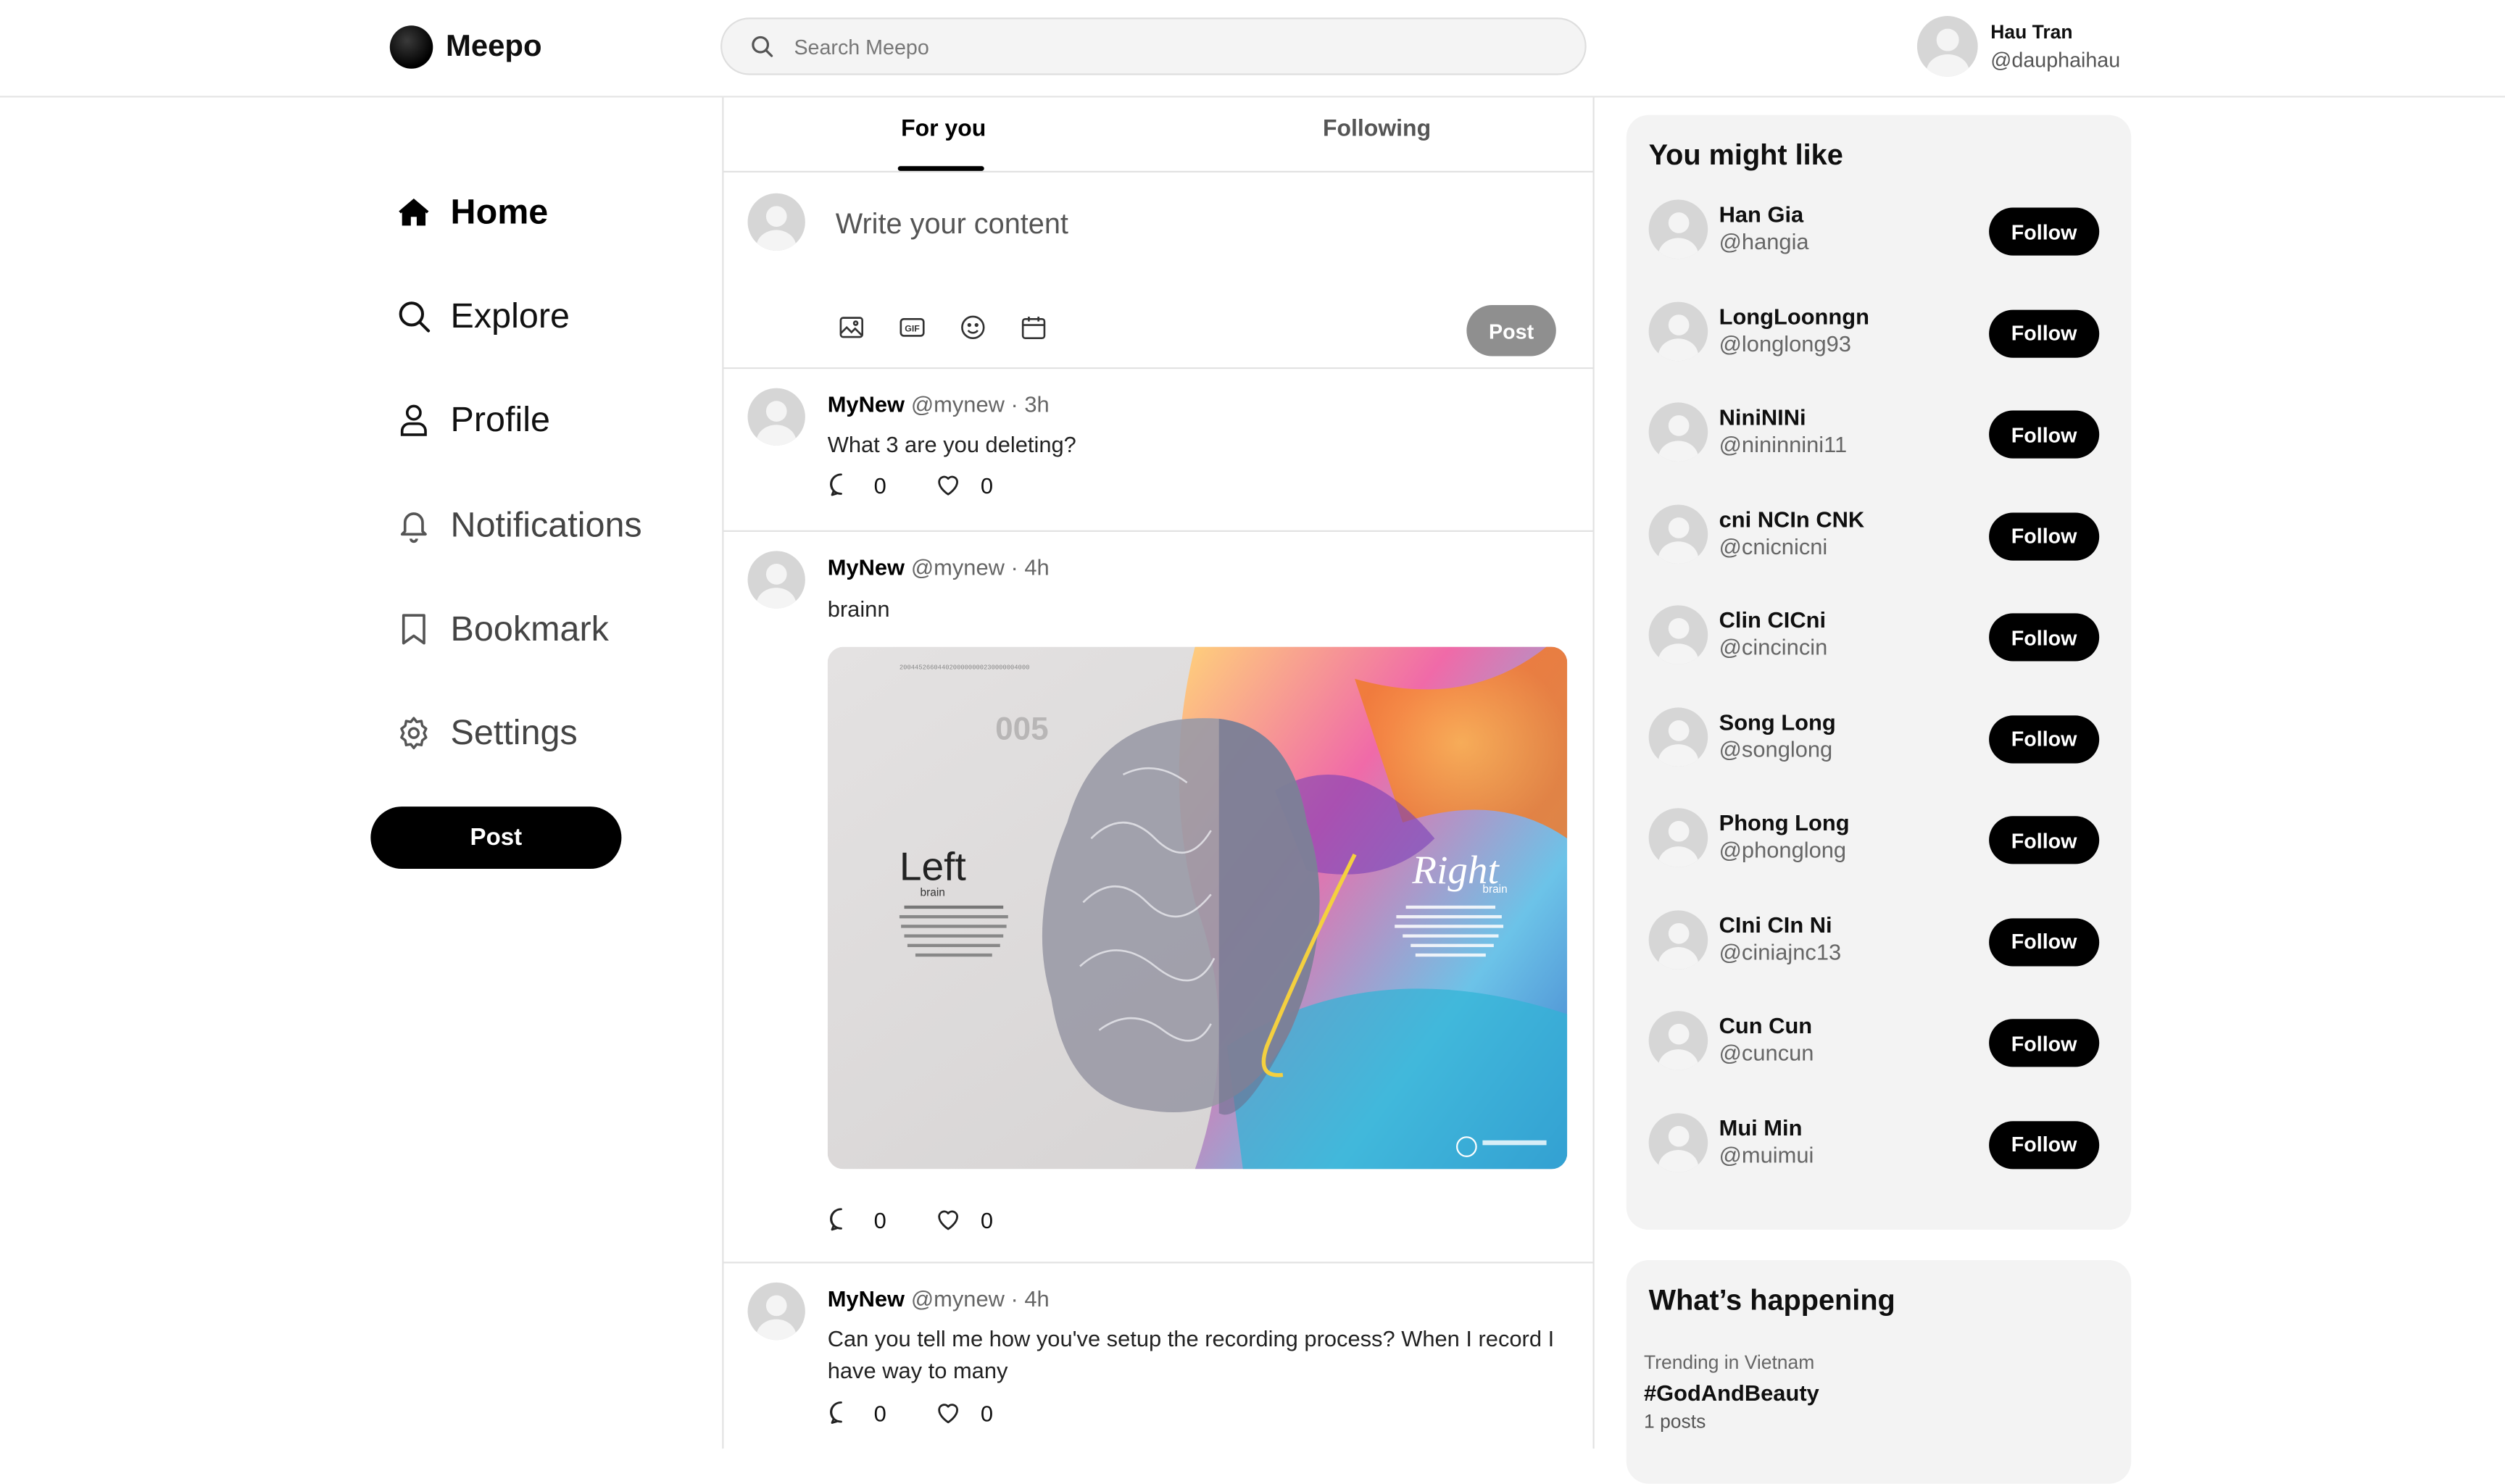  What do you see at coordinates (1879, 351) in the screenshot?
I see `suggestion-row: LongLoonngn @longlong93 Follow` at bounding box center [1879, 351].